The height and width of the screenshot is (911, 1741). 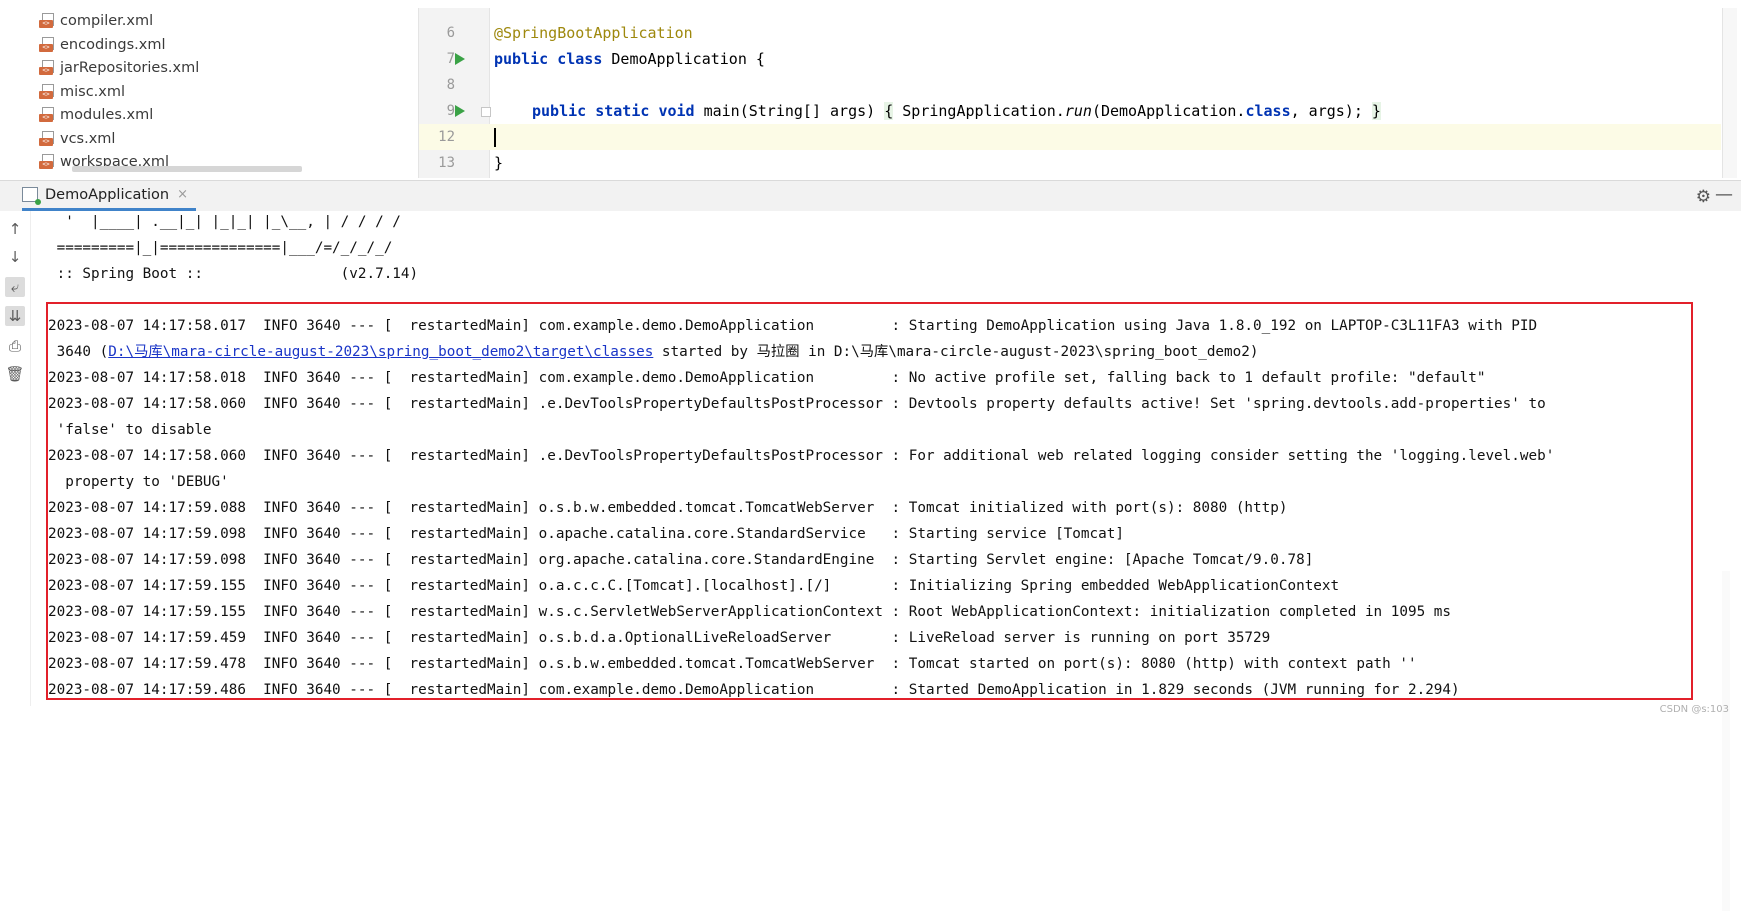 I want to click on line-number: 6, so click(x=450, y=33).